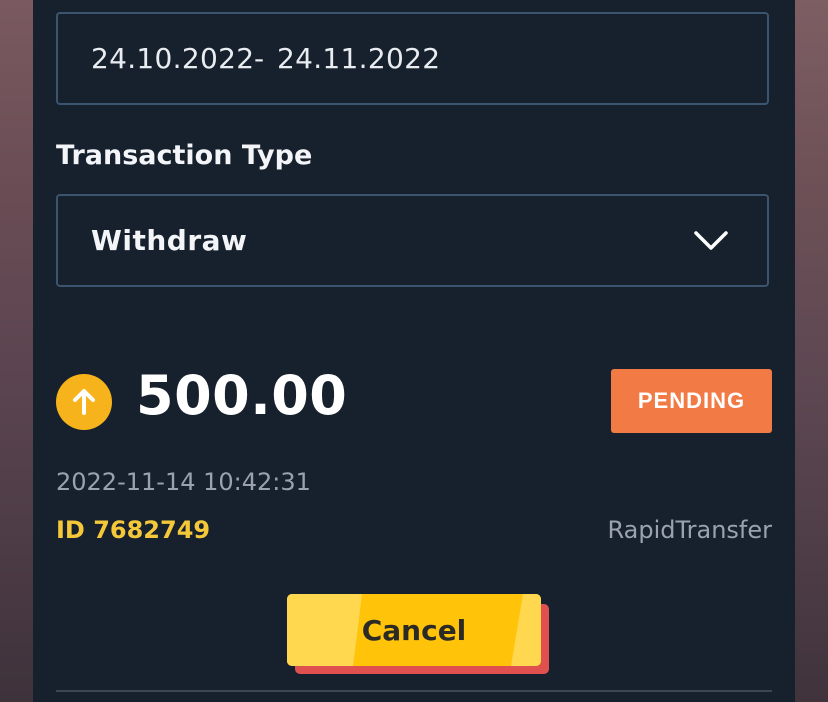  What do you see at coordinates (169, 240) in the screenshot?
I see `transaction-type-value: Withdraw` at bounding box center [169, 240].